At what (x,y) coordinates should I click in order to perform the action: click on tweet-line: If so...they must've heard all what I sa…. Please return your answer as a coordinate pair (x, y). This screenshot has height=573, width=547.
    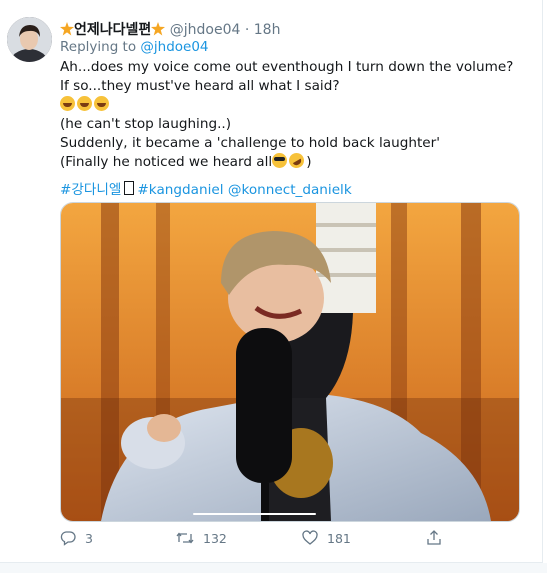
    Looking at the image, I should click on (200, 86).